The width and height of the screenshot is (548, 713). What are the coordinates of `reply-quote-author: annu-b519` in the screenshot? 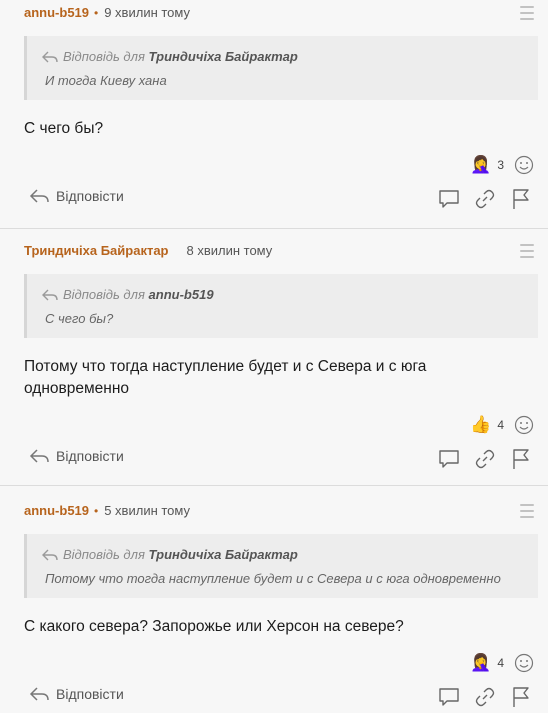 It's located at (181, 294).